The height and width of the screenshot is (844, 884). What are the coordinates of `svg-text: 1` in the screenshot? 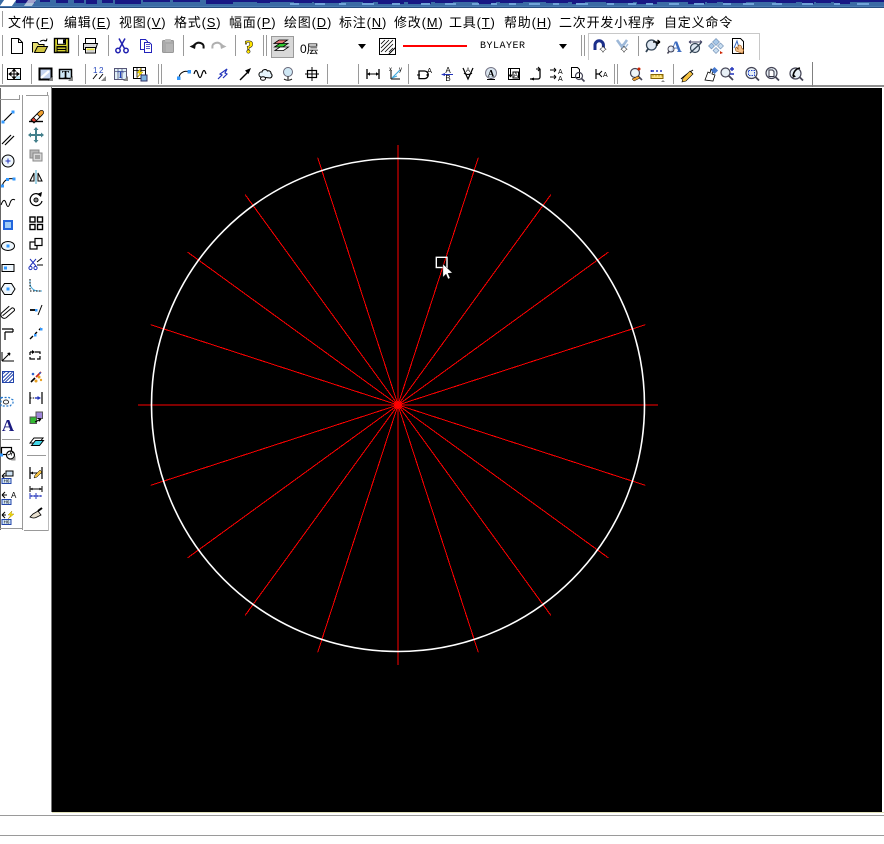 It's located at (95, 70).